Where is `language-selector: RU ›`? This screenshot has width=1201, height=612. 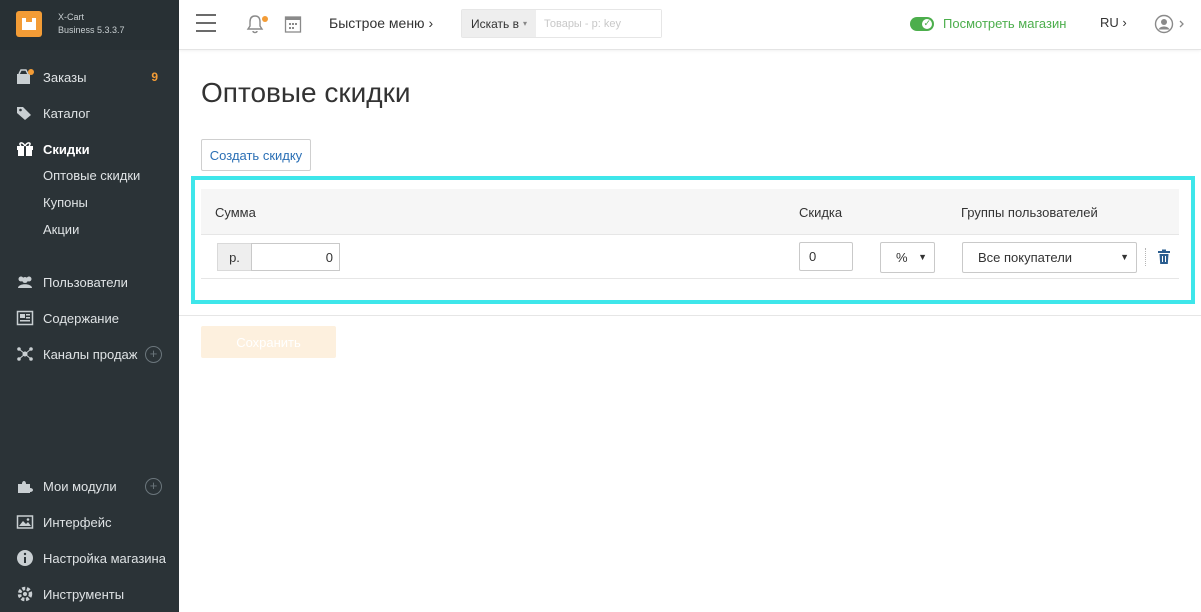 language-selector: RU › is located at coordinates (1113, 22).